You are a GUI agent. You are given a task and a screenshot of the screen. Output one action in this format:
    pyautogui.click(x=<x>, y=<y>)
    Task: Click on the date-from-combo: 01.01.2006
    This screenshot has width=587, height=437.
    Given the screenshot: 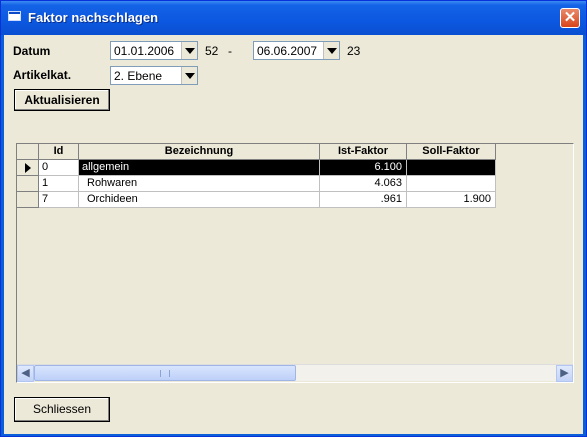 What is the action you would take?
    pyautogui.click(x=154, y=50)
    